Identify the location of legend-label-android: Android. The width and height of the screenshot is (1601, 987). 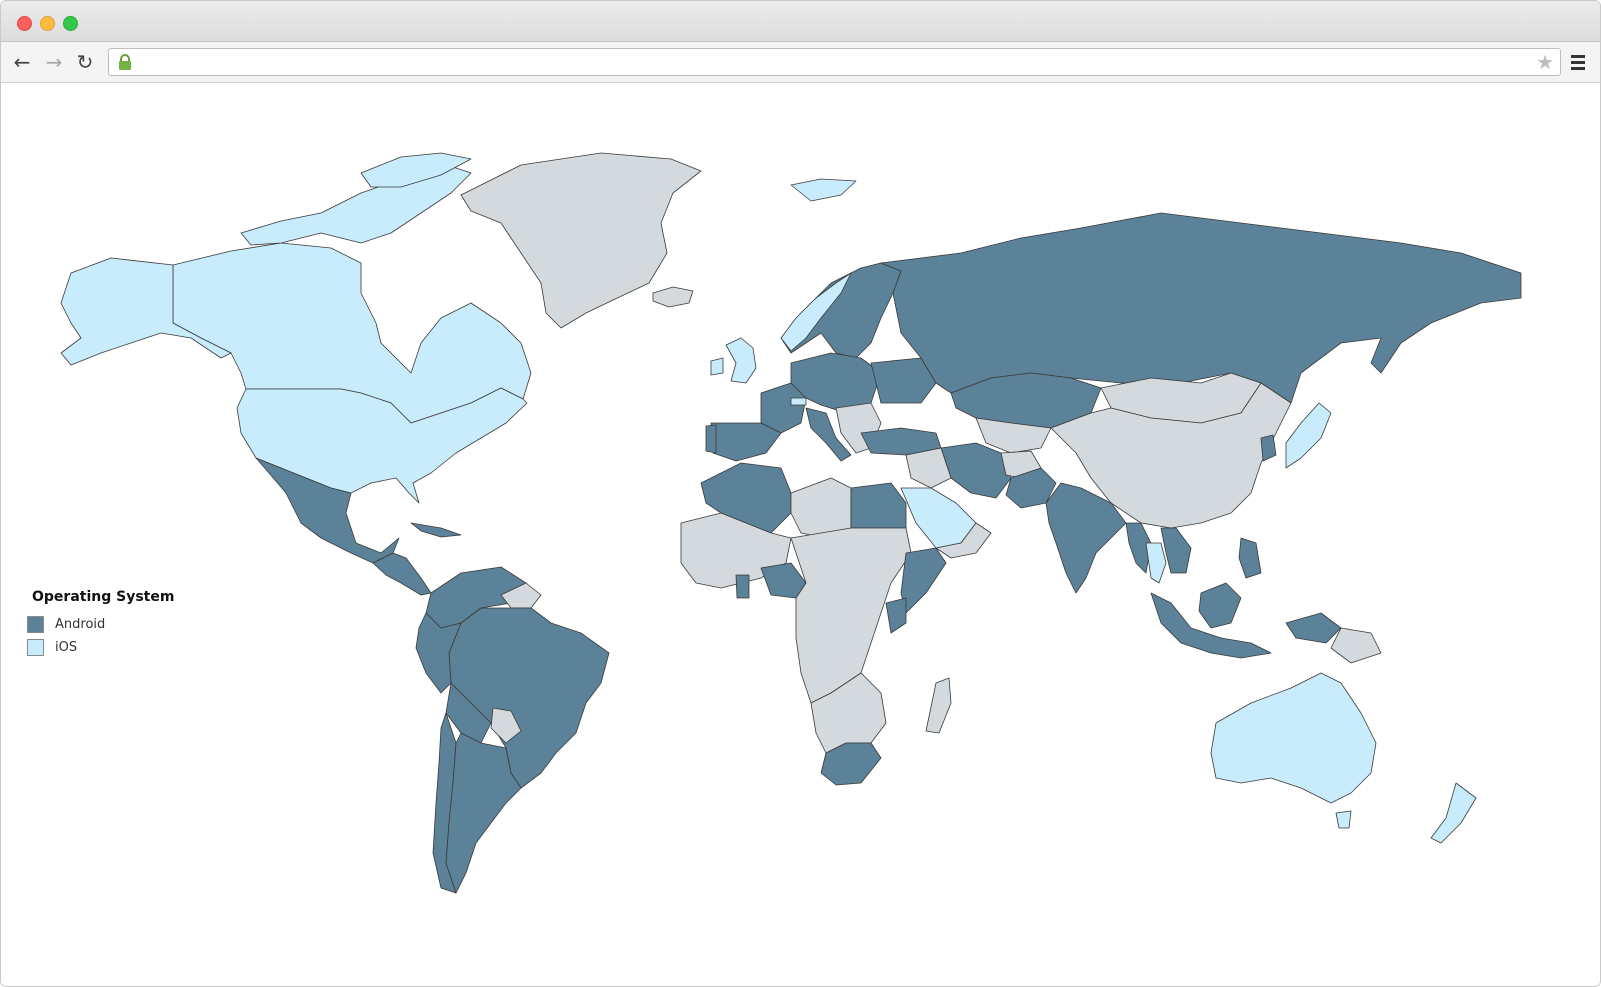
(80, 624).